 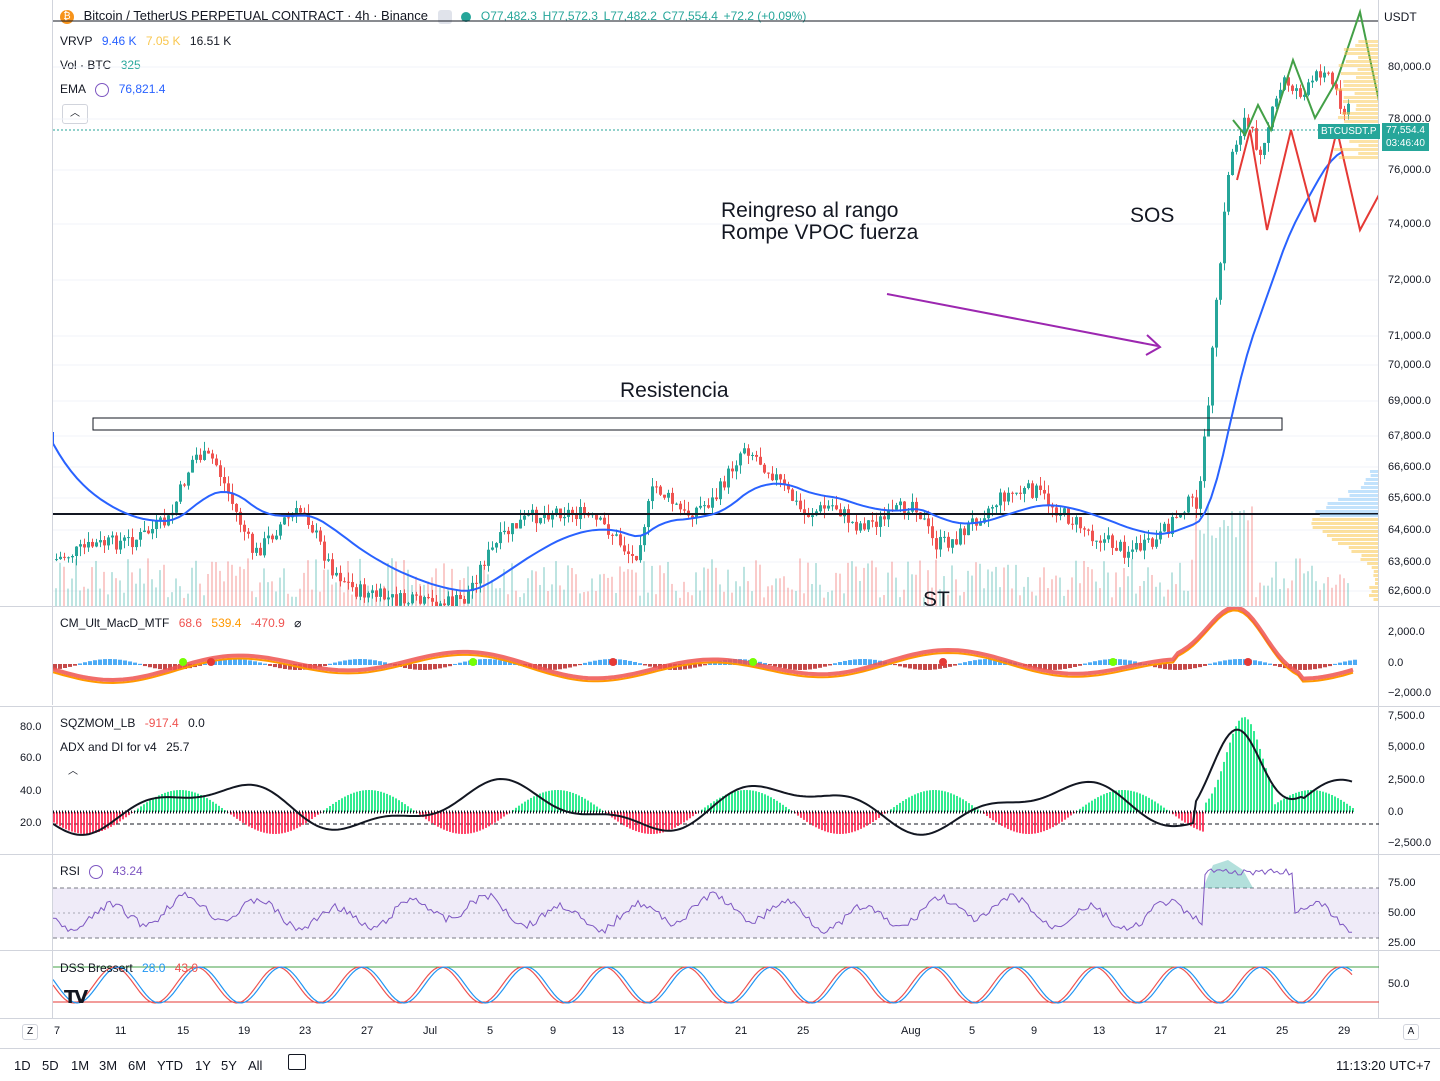 What do you see at coordinates (473, 662) in the screenshot?
I see `macd-cross-dot` at bounding box center [473, 662].